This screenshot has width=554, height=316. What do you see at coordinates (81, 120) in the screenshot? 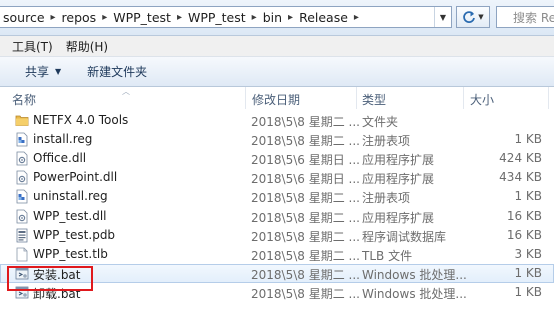
I see `file-name: NETFX 4.0 Tools` at bounding box center [81, 120].